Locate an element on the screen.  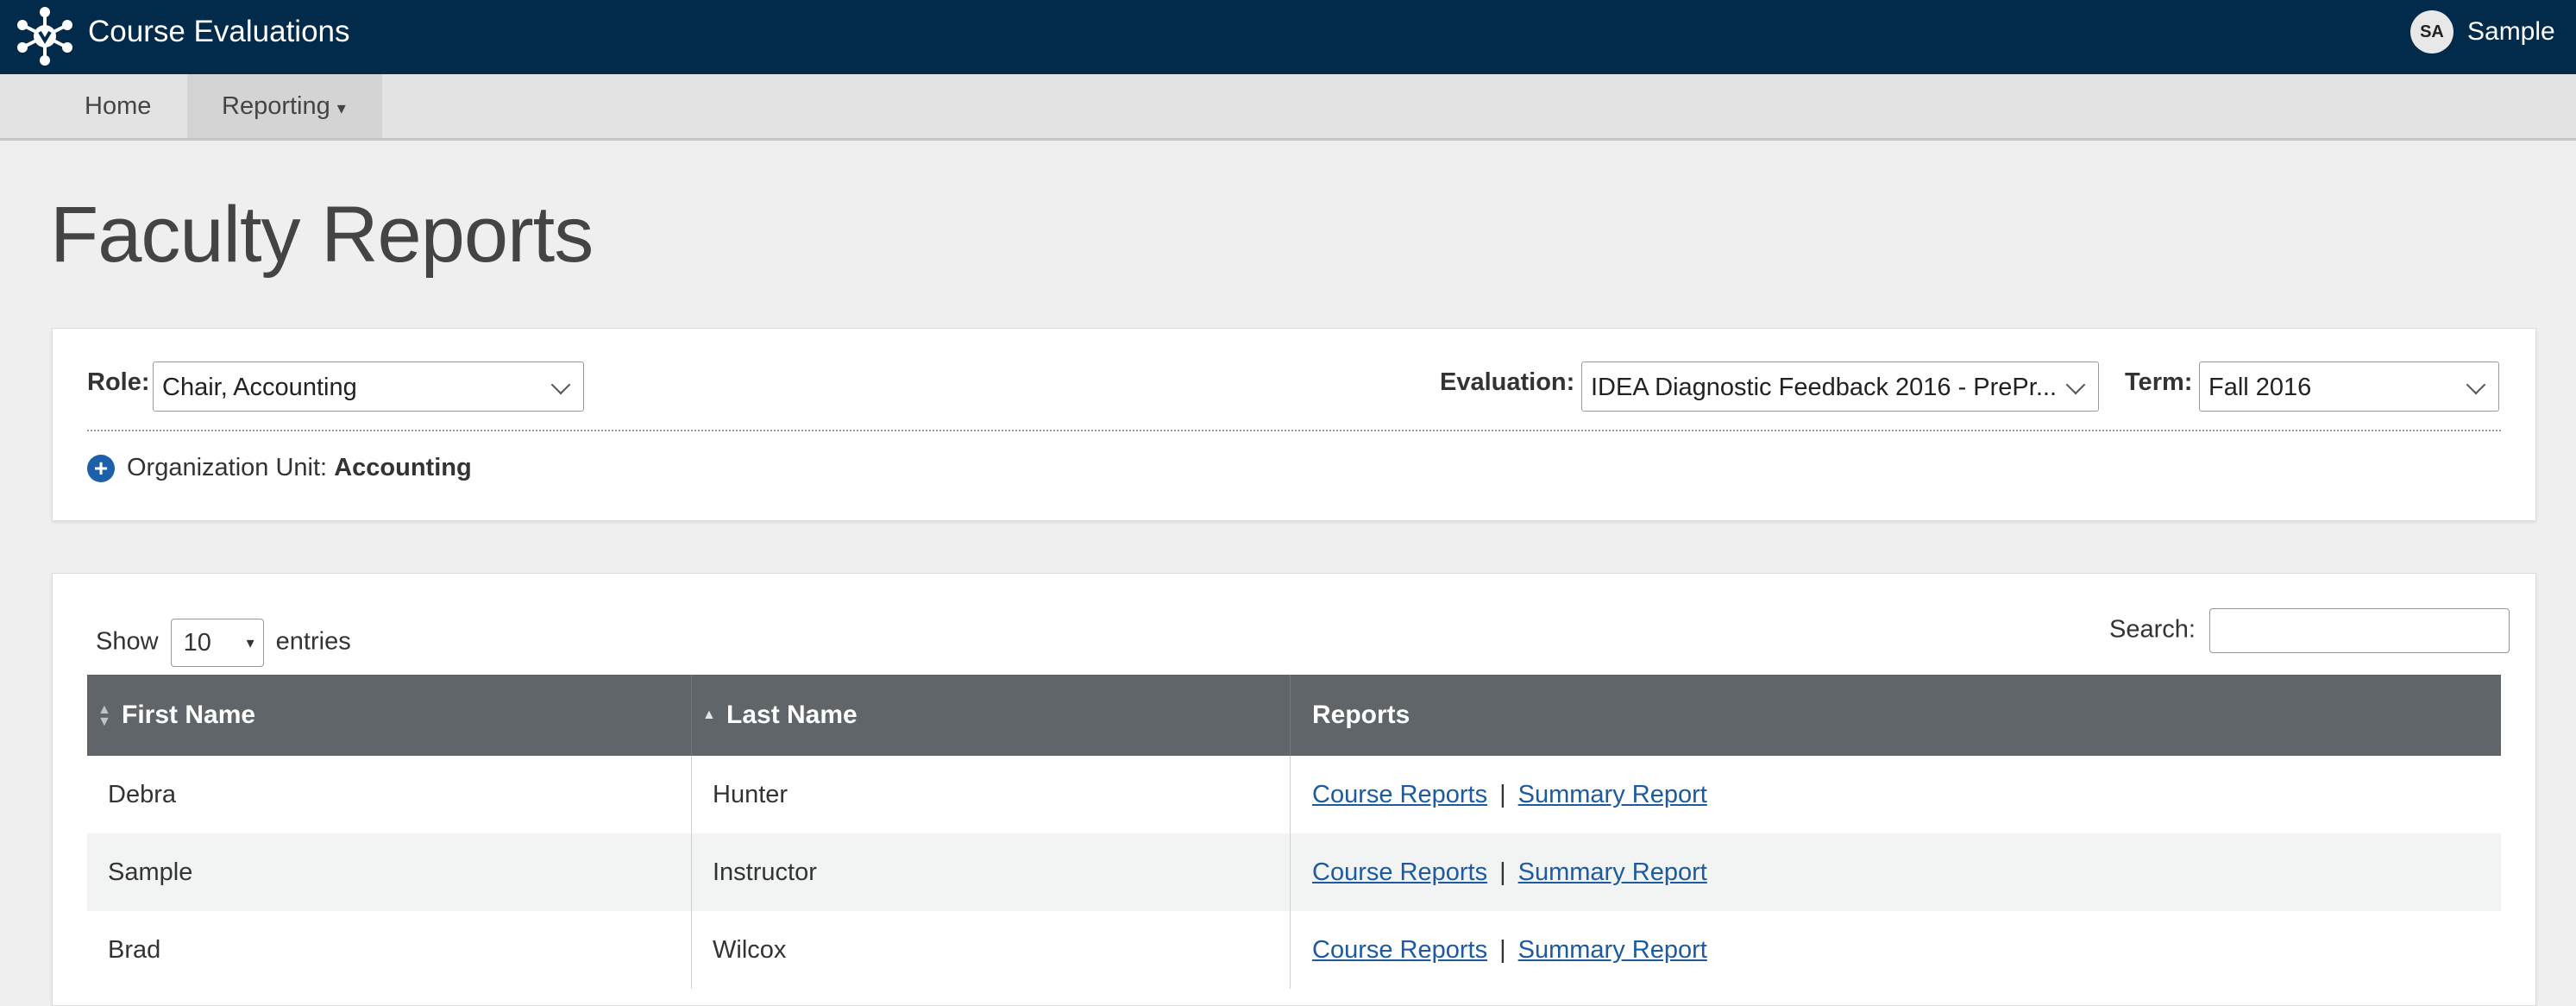
column-header-label: Reports is located at coordinates (1361, 715).